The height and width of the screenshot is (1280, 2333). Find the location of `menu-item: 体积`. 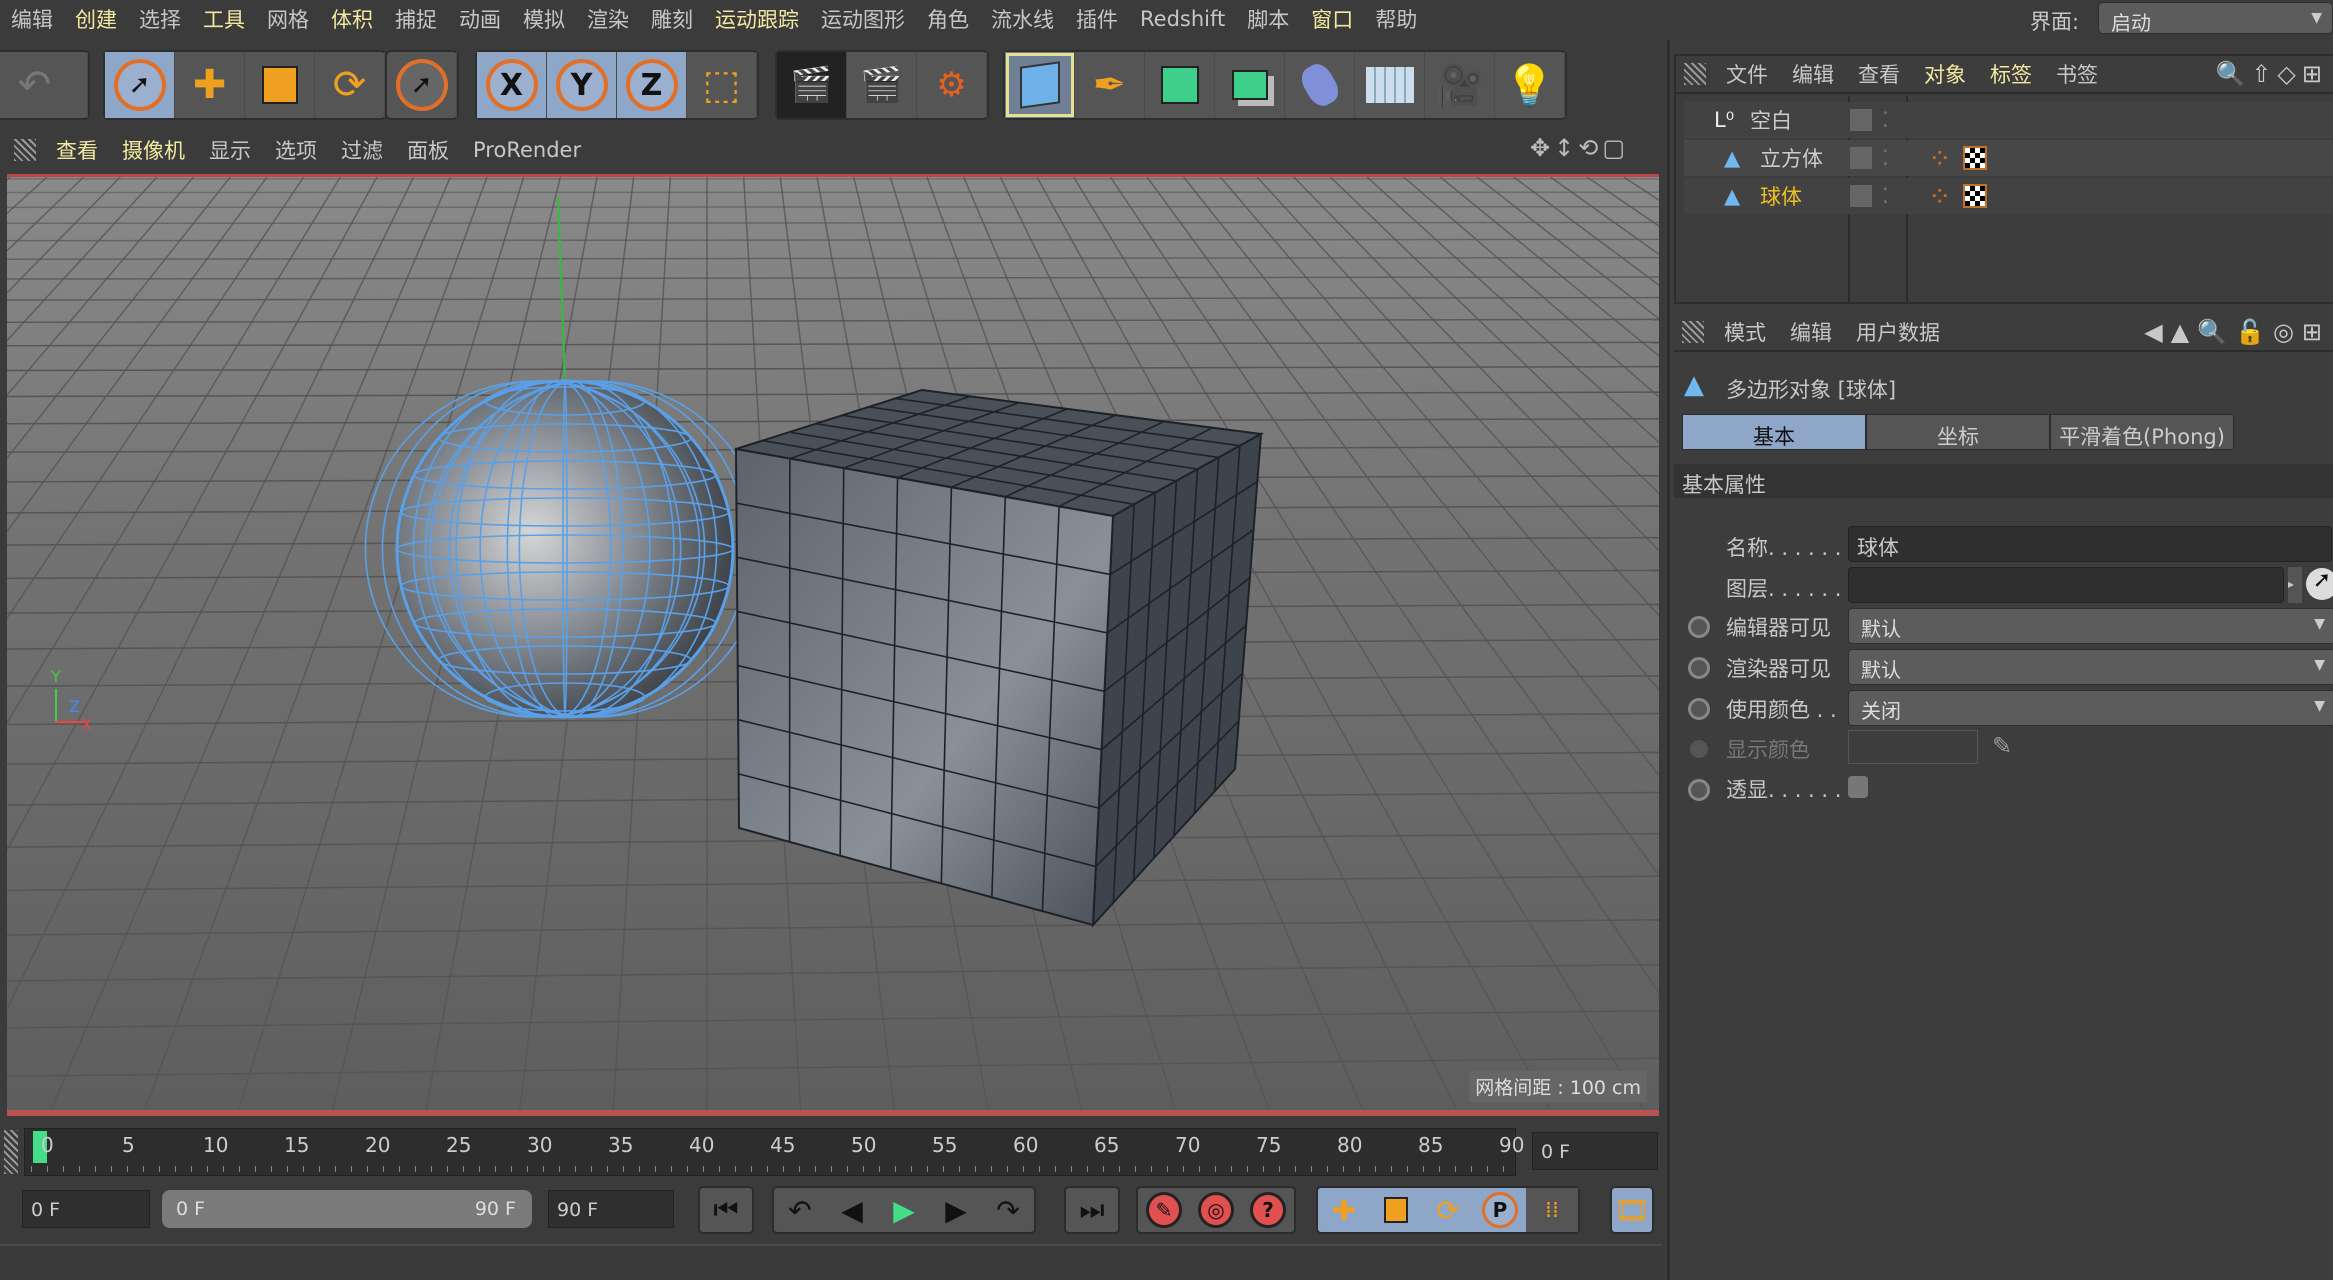

menu-item: 体积 is located at coordinates (352, 19).